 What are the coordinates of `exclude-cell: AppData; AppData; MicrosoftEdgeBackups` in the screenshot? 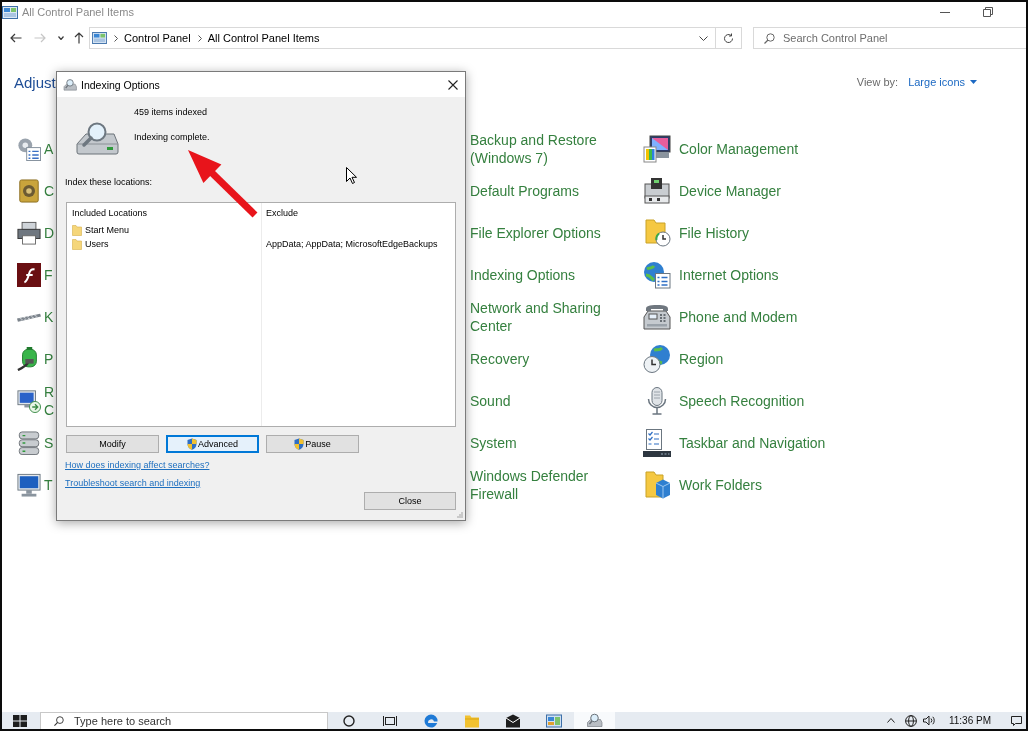 It's located at (352, 244).